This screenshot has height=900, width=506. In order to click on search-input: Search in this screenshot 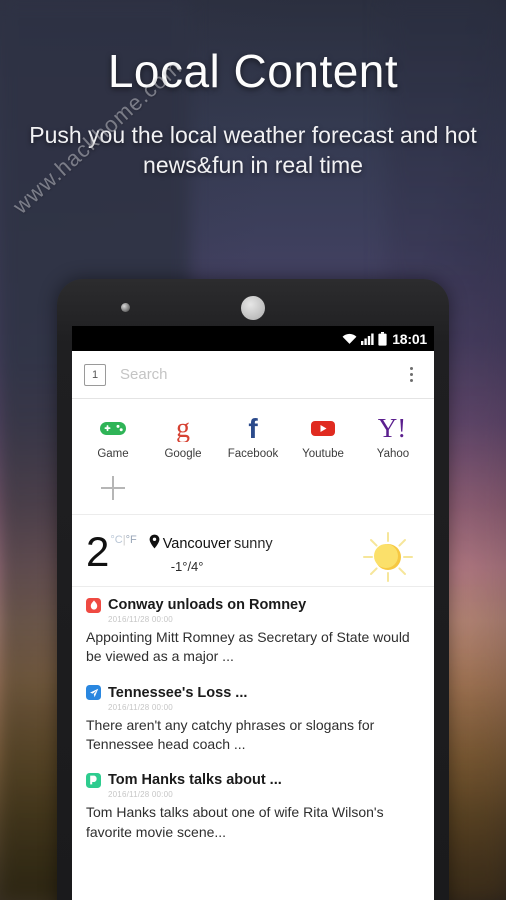, I will do `click(260, 374)`.